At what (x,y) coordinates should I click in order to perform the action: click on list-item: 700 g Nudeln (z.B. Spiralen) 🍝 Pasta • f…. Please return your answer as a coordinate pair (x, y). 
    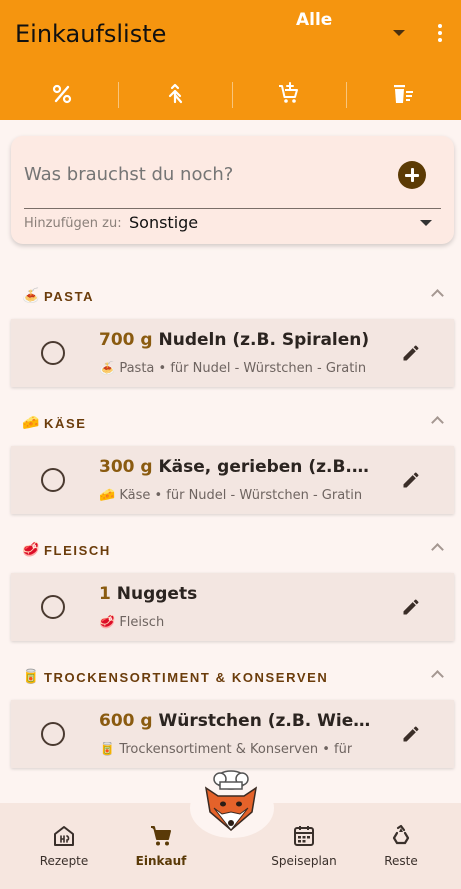
    Looking at the image, I should click on (232, 353).